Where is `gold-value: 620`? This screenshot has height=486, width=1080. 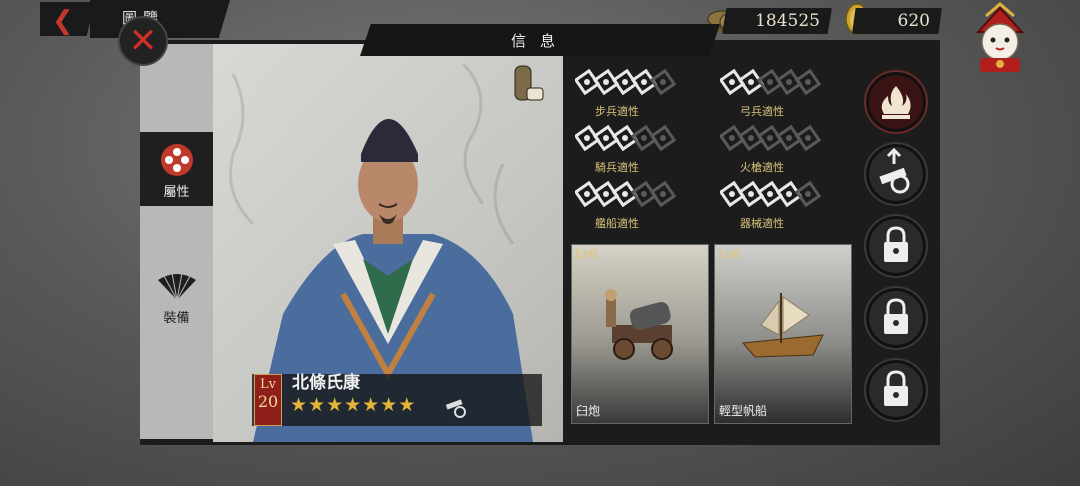 gold-value: 620 is located at coordinates (913, 21).